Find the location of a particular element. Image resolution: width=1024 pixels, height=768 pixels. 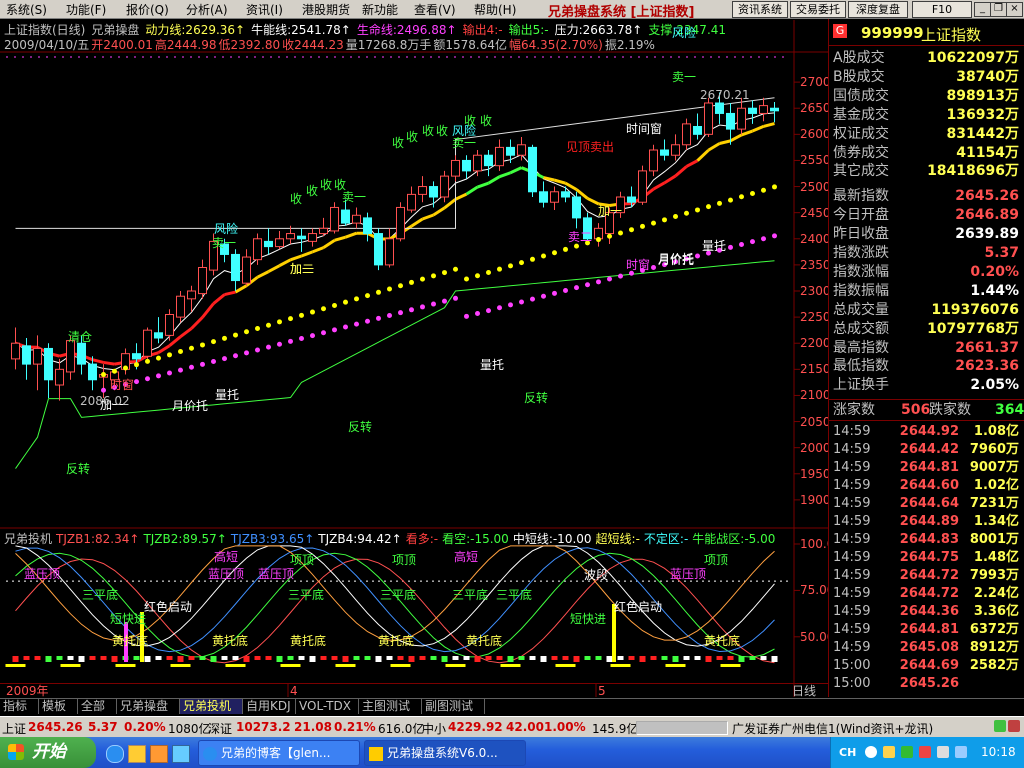

connection-icon is located at coordinates (1000, 726).